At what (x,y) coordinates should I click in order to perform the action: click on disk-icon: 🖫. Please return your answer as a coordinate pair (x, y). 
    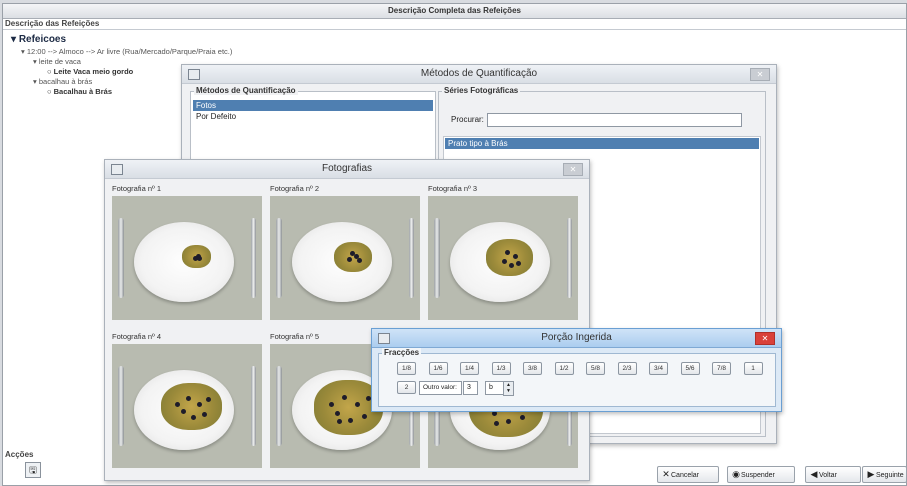
    Looking at the image, I should click on (33, 470).